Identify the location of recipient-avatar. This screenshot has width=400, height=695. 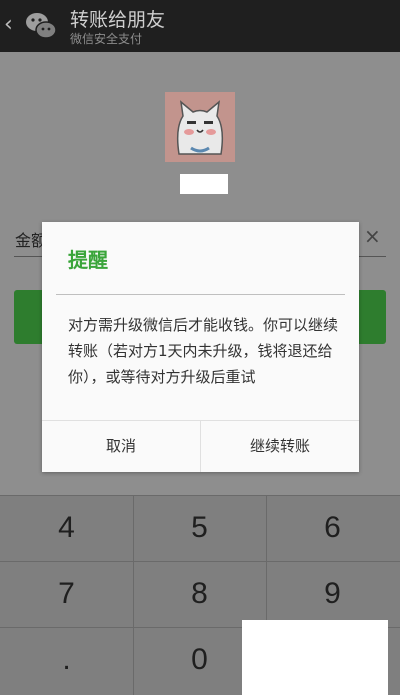
(200, 127).